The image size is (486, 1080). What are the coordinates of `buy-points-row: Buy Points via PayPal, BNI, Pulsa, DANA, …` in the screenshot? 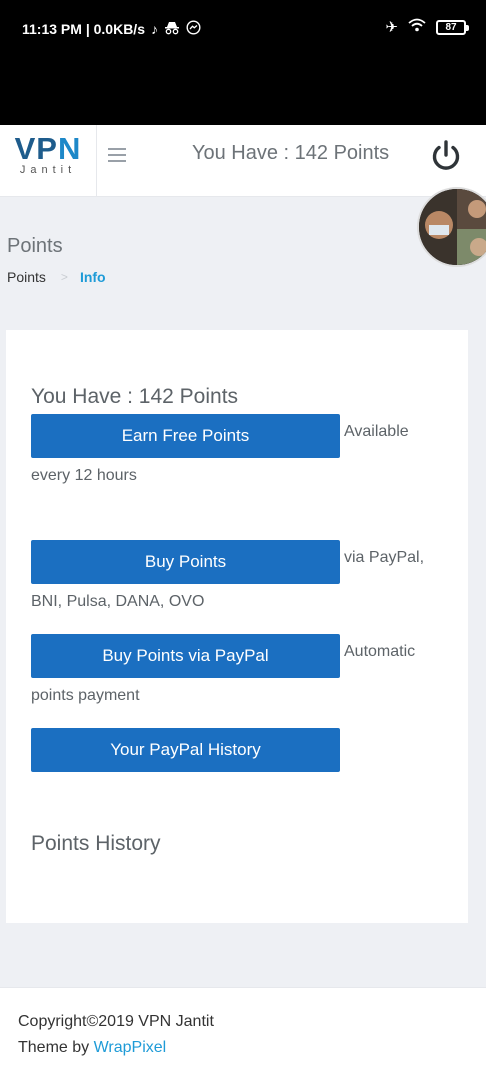 It's located at (238, 579).